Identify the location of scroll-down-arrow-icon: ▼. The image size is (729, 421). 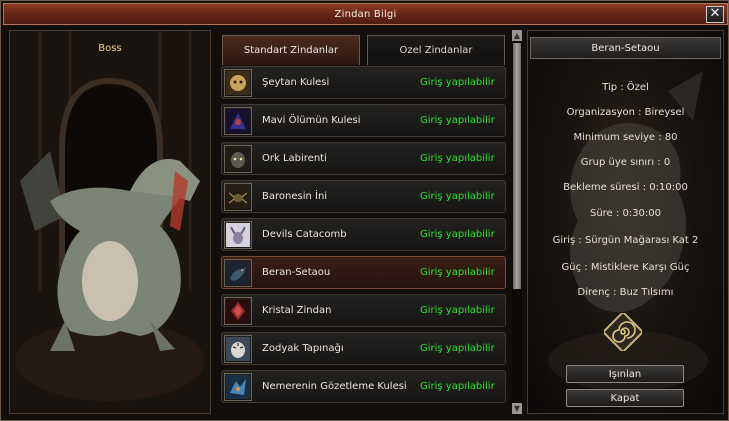
(517, 408).